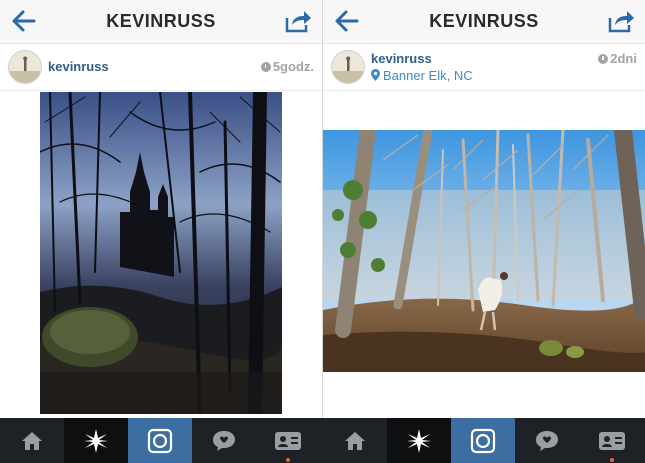 The image size is (645, 463). I want to click on post-header: kevinruss Banner Elk, NC 2dni, so click(484, 67).